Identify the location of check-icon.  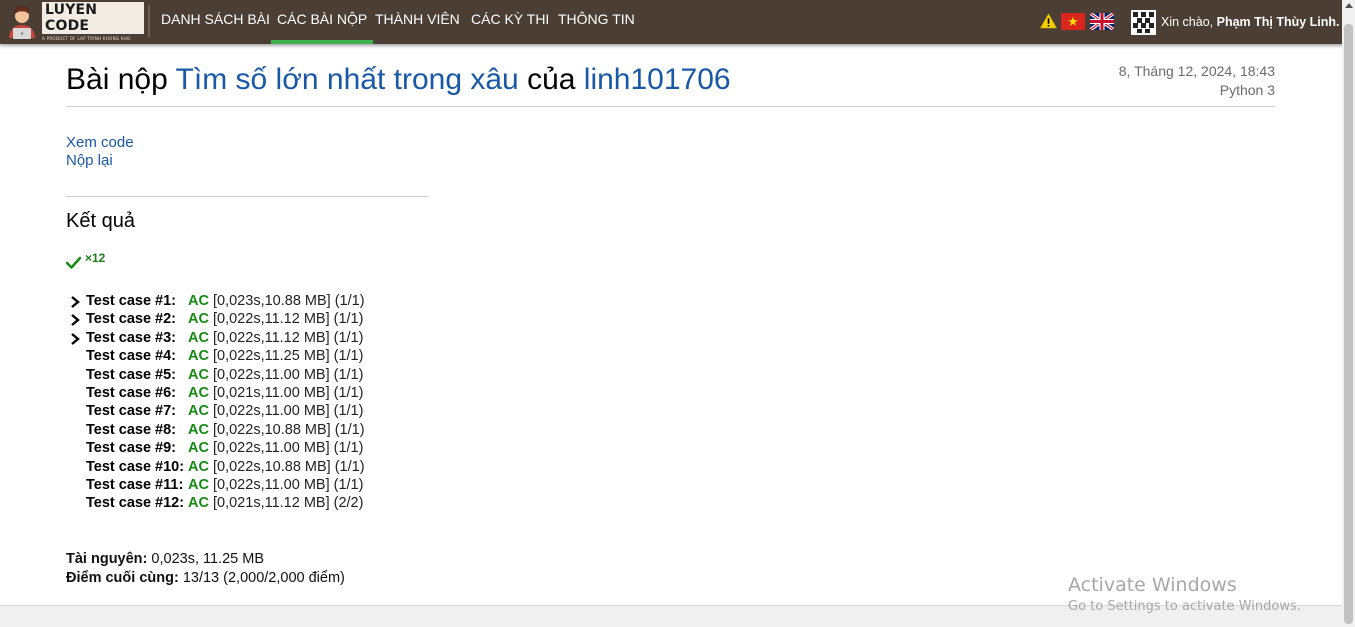
(73, 262).